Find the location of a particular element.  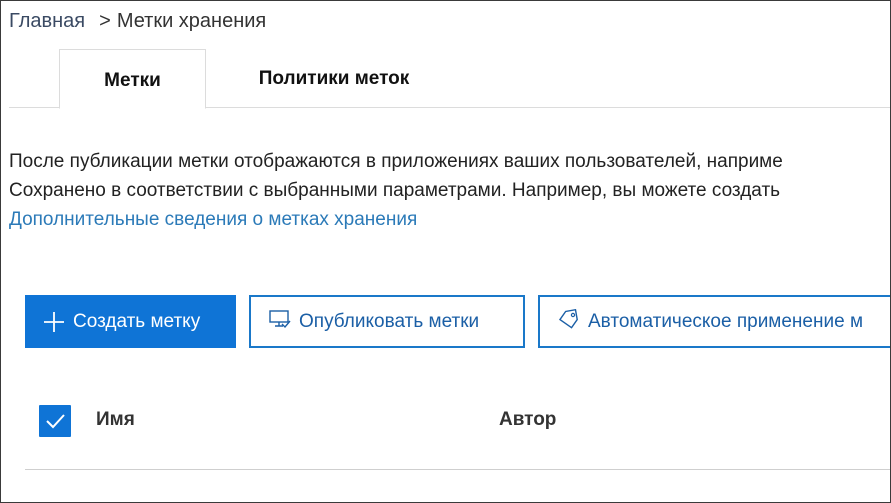

publish-labels-button-text: Опубликовать метки is located at coordinates (389, 321).